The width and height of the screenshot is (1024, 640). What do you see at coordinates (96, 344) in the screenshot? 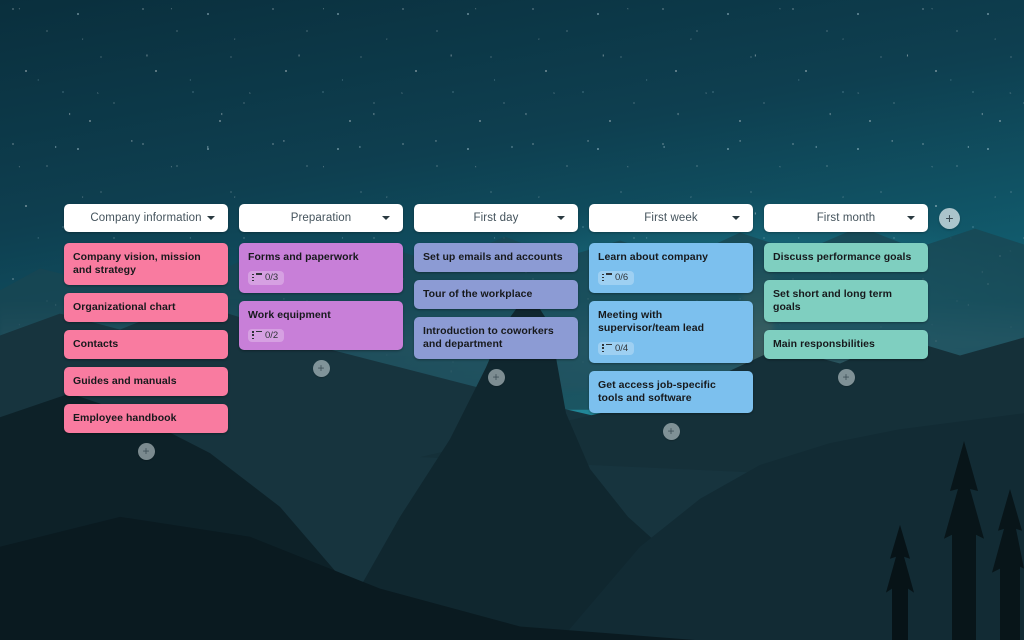
I see `card-title: Contacts` at bounding box center [96, 344].